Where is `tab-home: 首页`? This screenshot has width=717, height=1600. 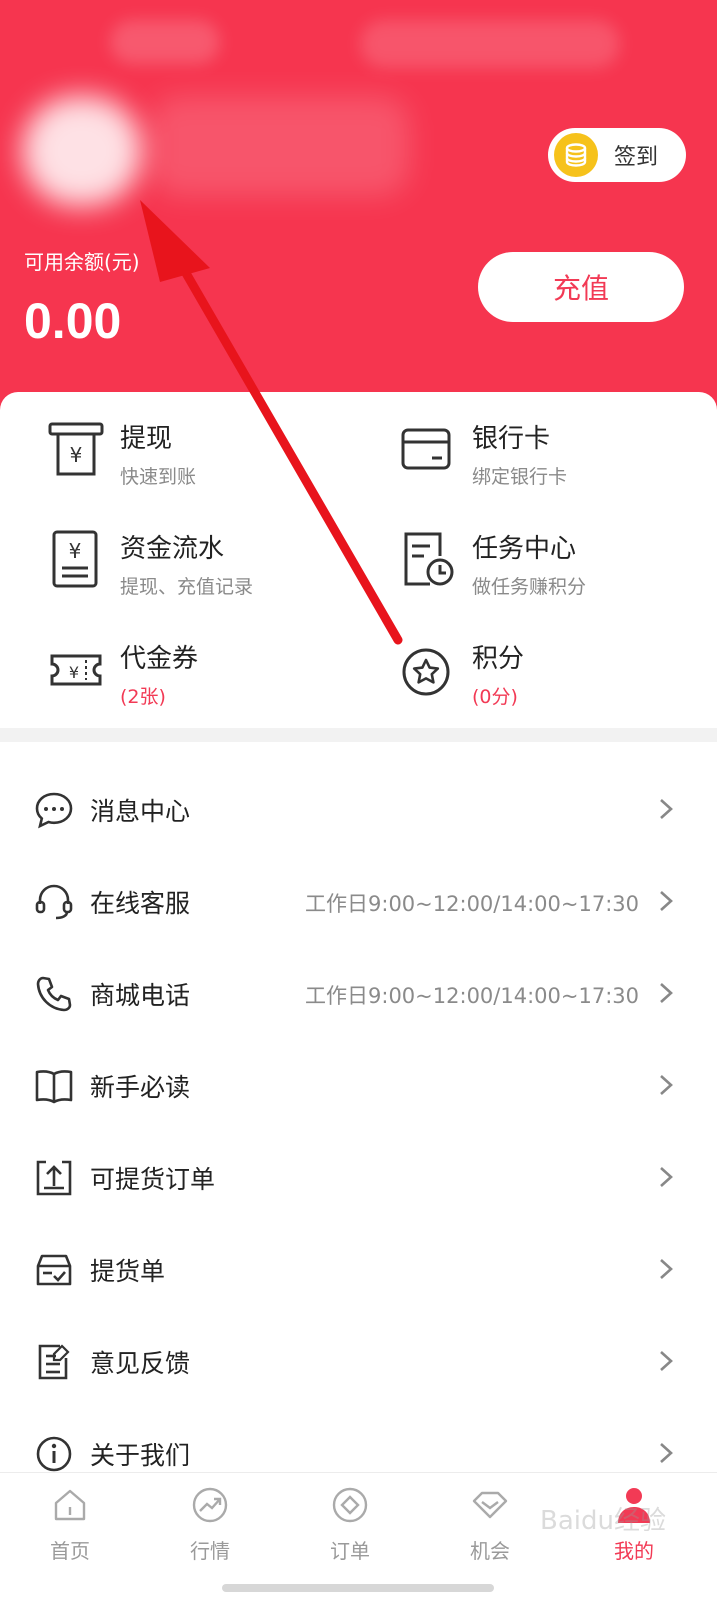 tab-home: 首页 is located at coordinates (70, 1530).